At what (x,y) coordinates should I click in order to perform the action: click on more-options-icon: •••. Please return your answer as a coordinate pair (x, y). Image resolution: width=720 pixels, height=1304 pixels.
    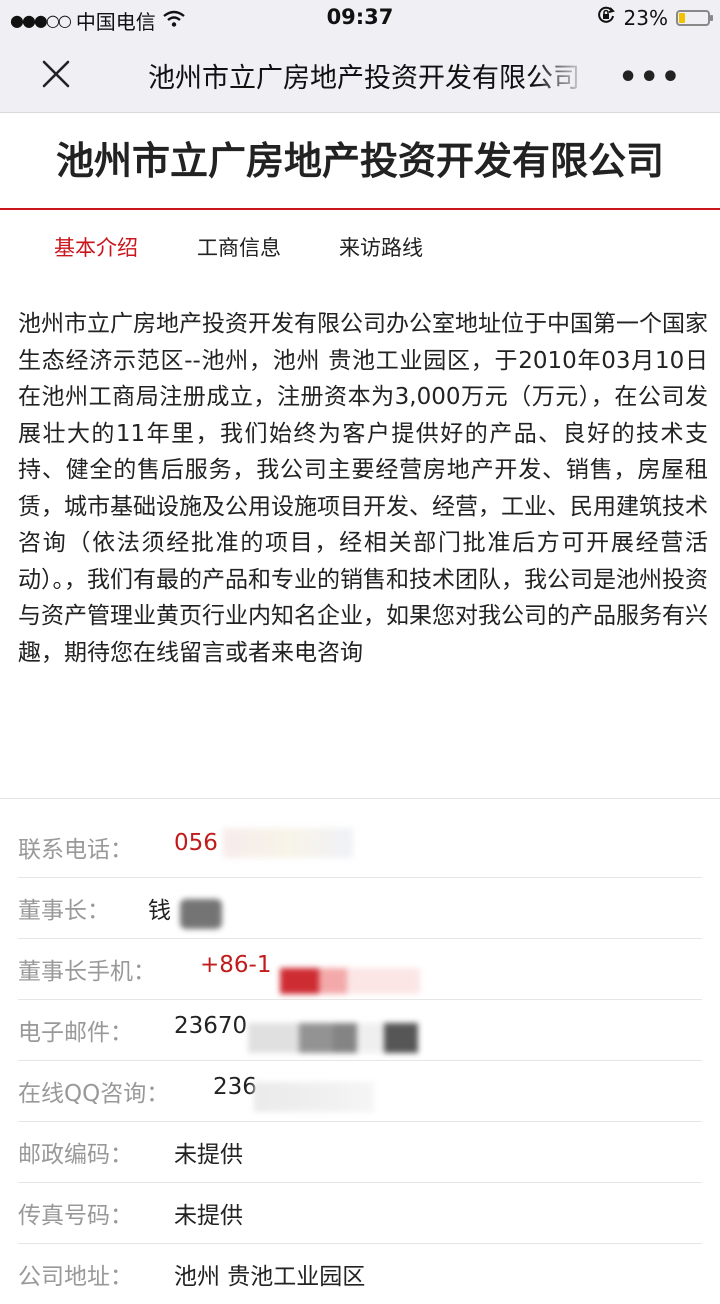
    Looking at the image, I should click on (650, 77).